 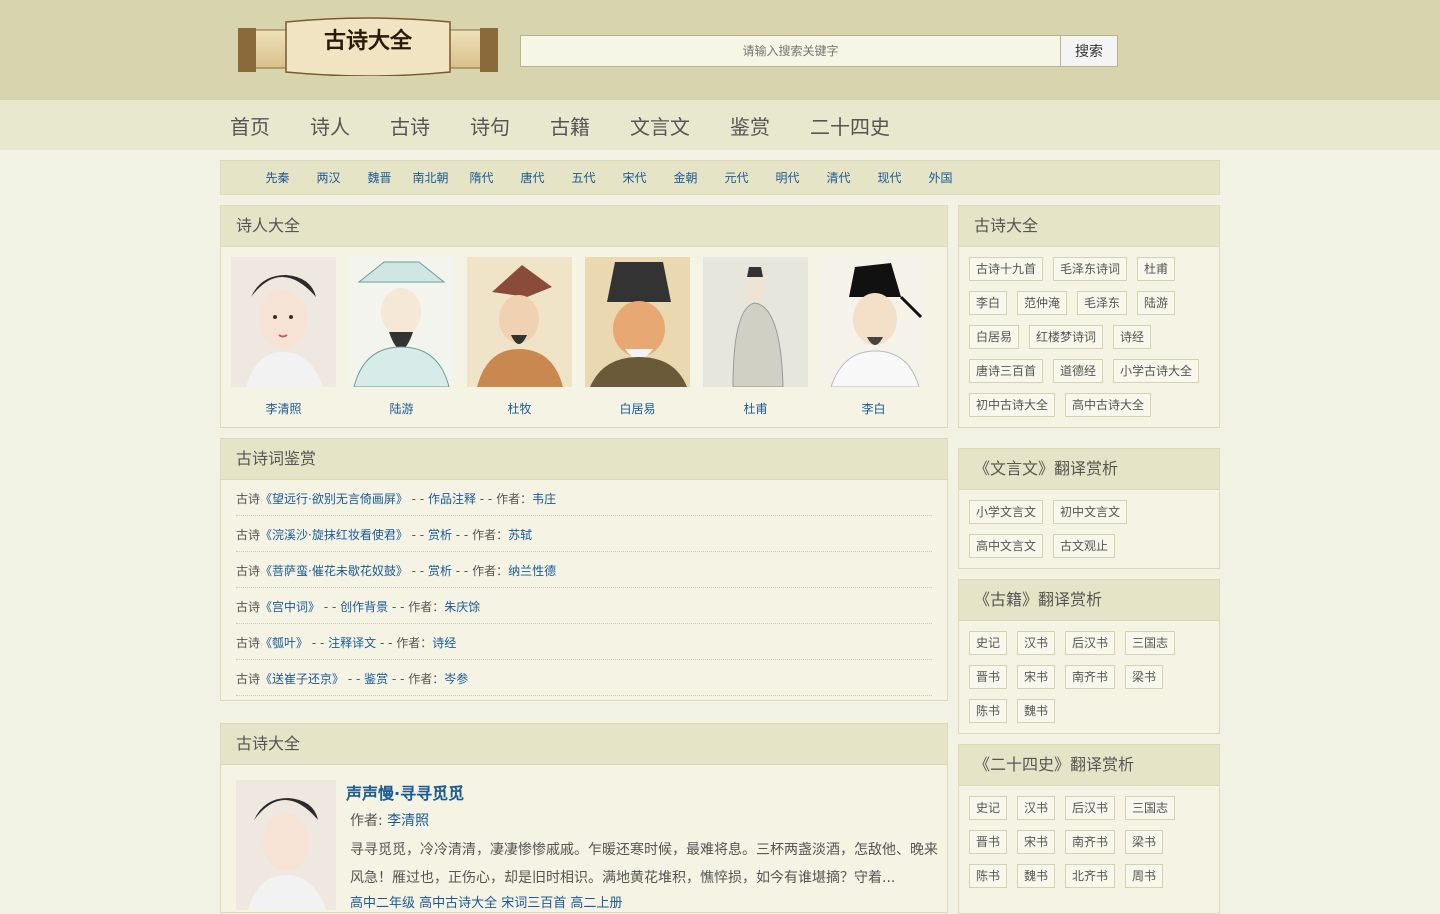 What do you see at coordinates (1042, 303) in the screenshot?
I see `tag-link: 范仲淹` at bounding box center [1042, 303].